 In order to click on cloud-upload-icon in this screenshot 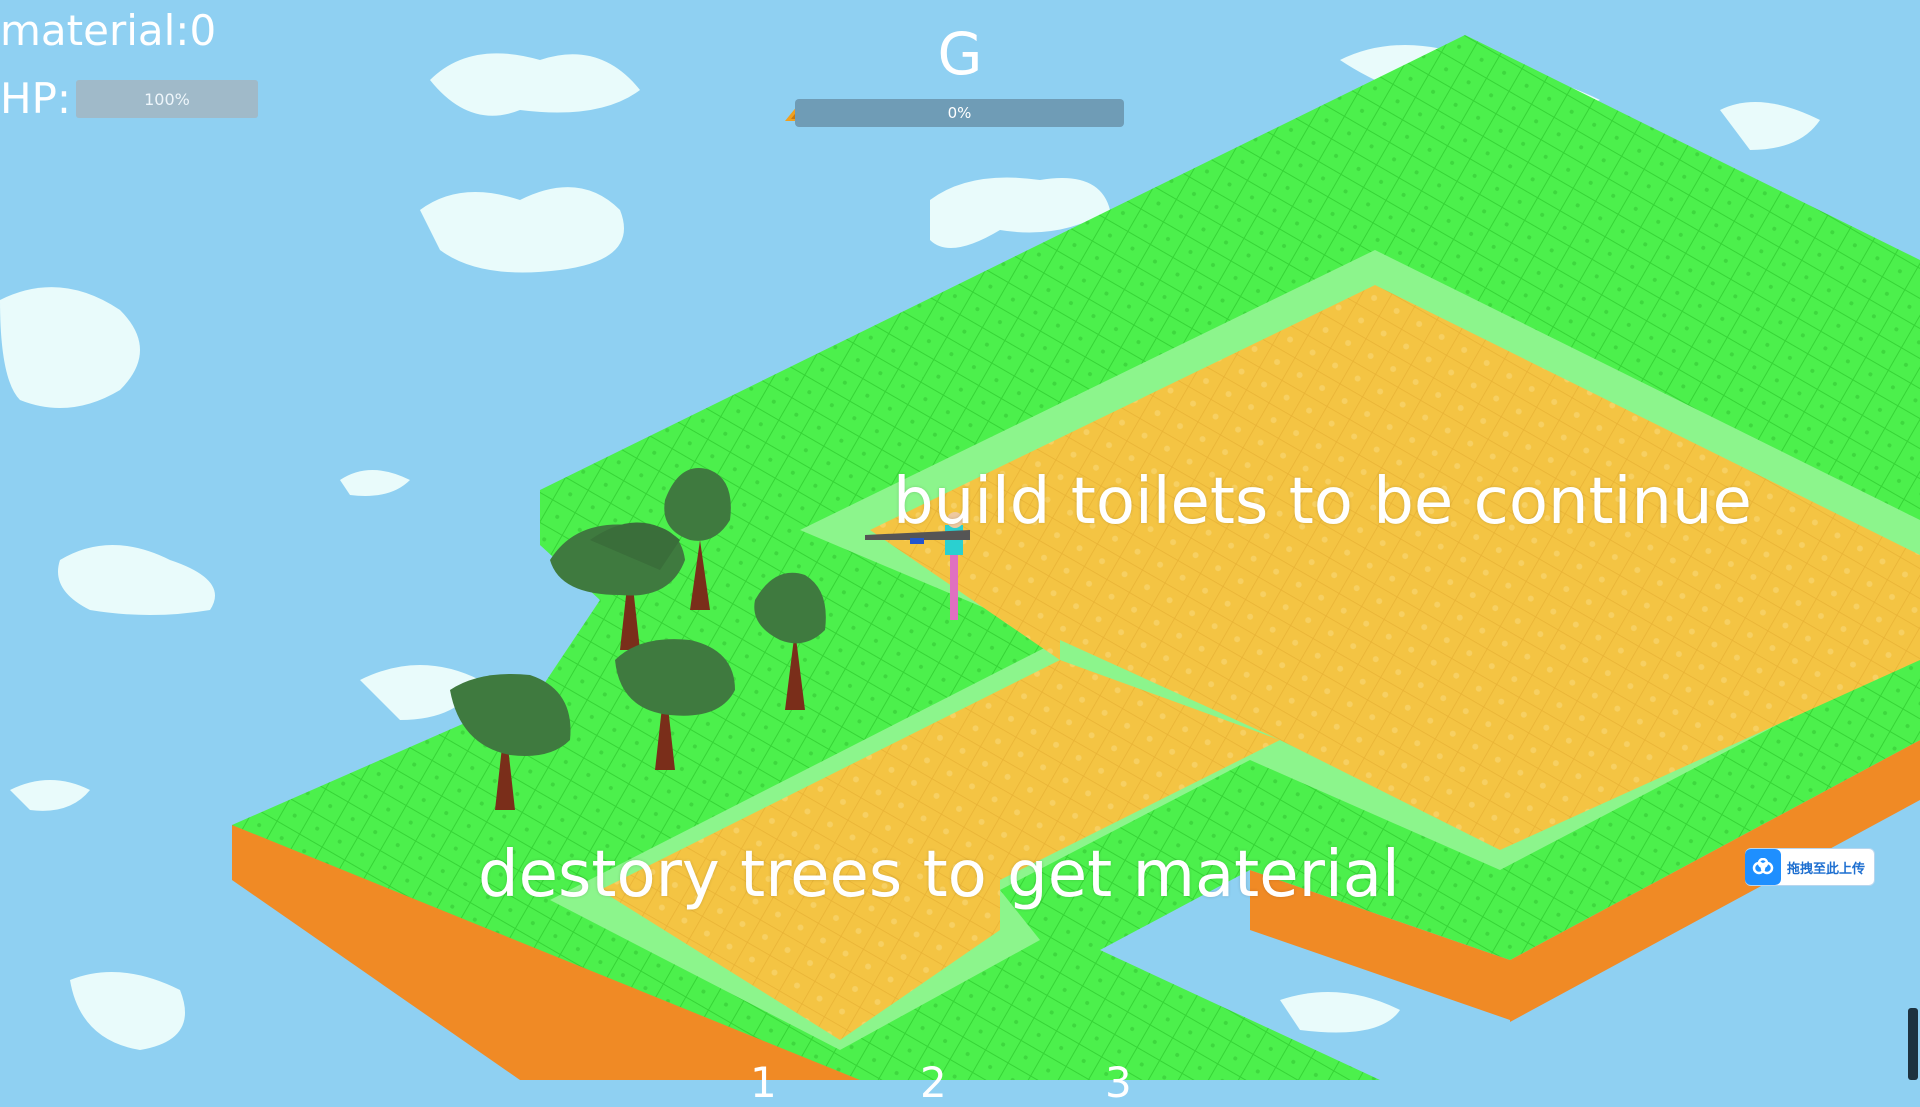, I will do `click(1763, 867)`.